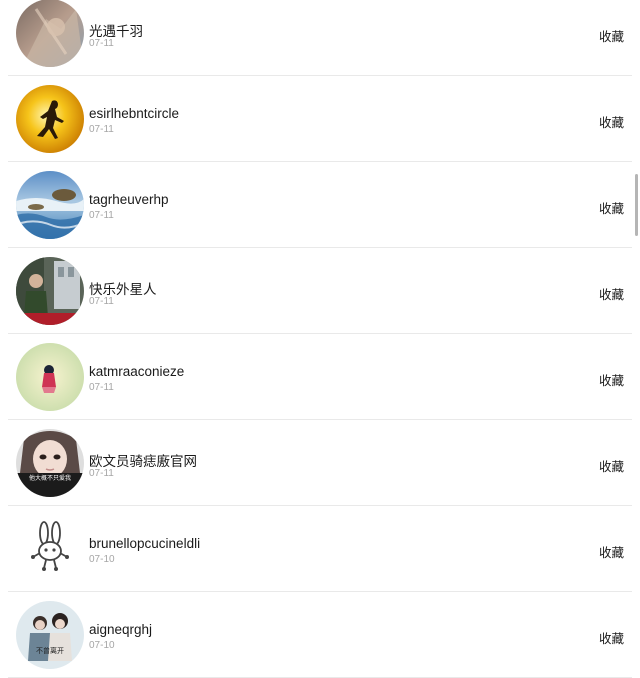 Image resolution: width=640 pixels, height=678 pixels. What do you see at coordinates (134, 113) in the screenshot?
I see `user-name: esirlhebntcircle` at bounding box center [134, 113].